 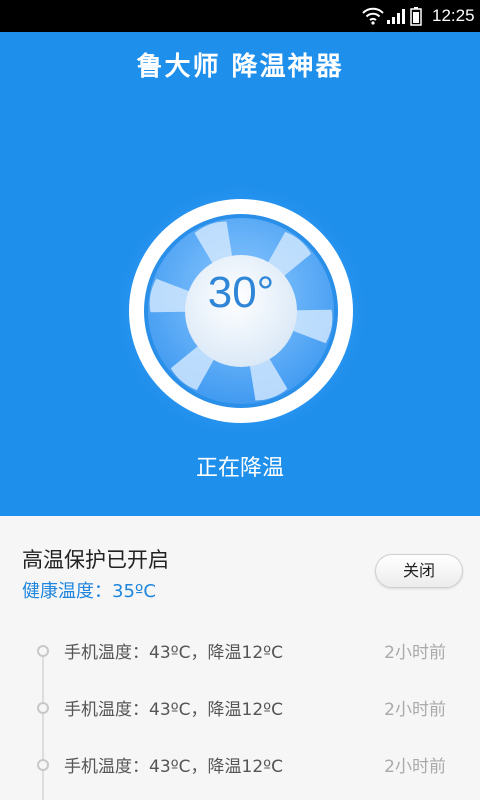 What do you see at coordinates (416, 16) in the screenshot?
I see `battery-icon` at bounding box center [416, 16].